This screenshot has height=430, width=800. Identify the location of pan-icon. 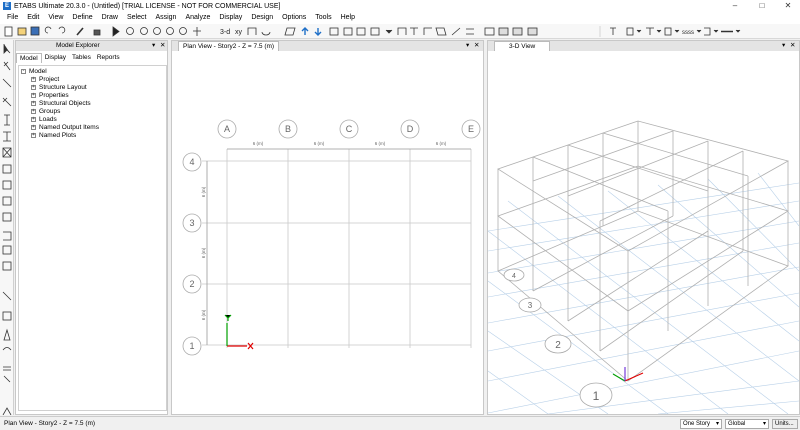
(197, 31).